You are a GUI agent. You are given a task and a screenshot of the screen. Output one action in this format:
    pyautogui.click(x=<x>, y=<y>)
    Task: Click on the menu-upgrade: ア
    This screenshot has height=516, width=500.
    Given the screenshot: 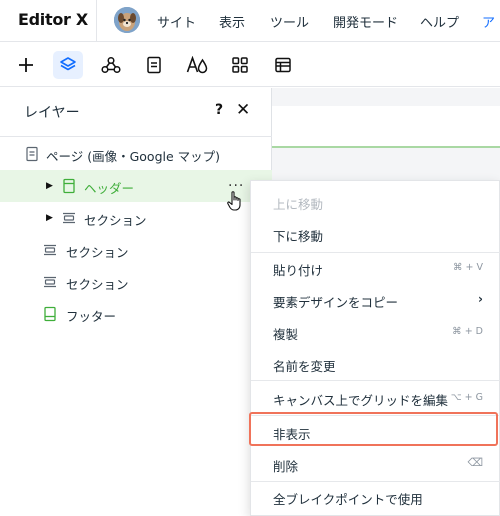 What is the action you would take?
    pyautogui.click(x=488, y=21)
    